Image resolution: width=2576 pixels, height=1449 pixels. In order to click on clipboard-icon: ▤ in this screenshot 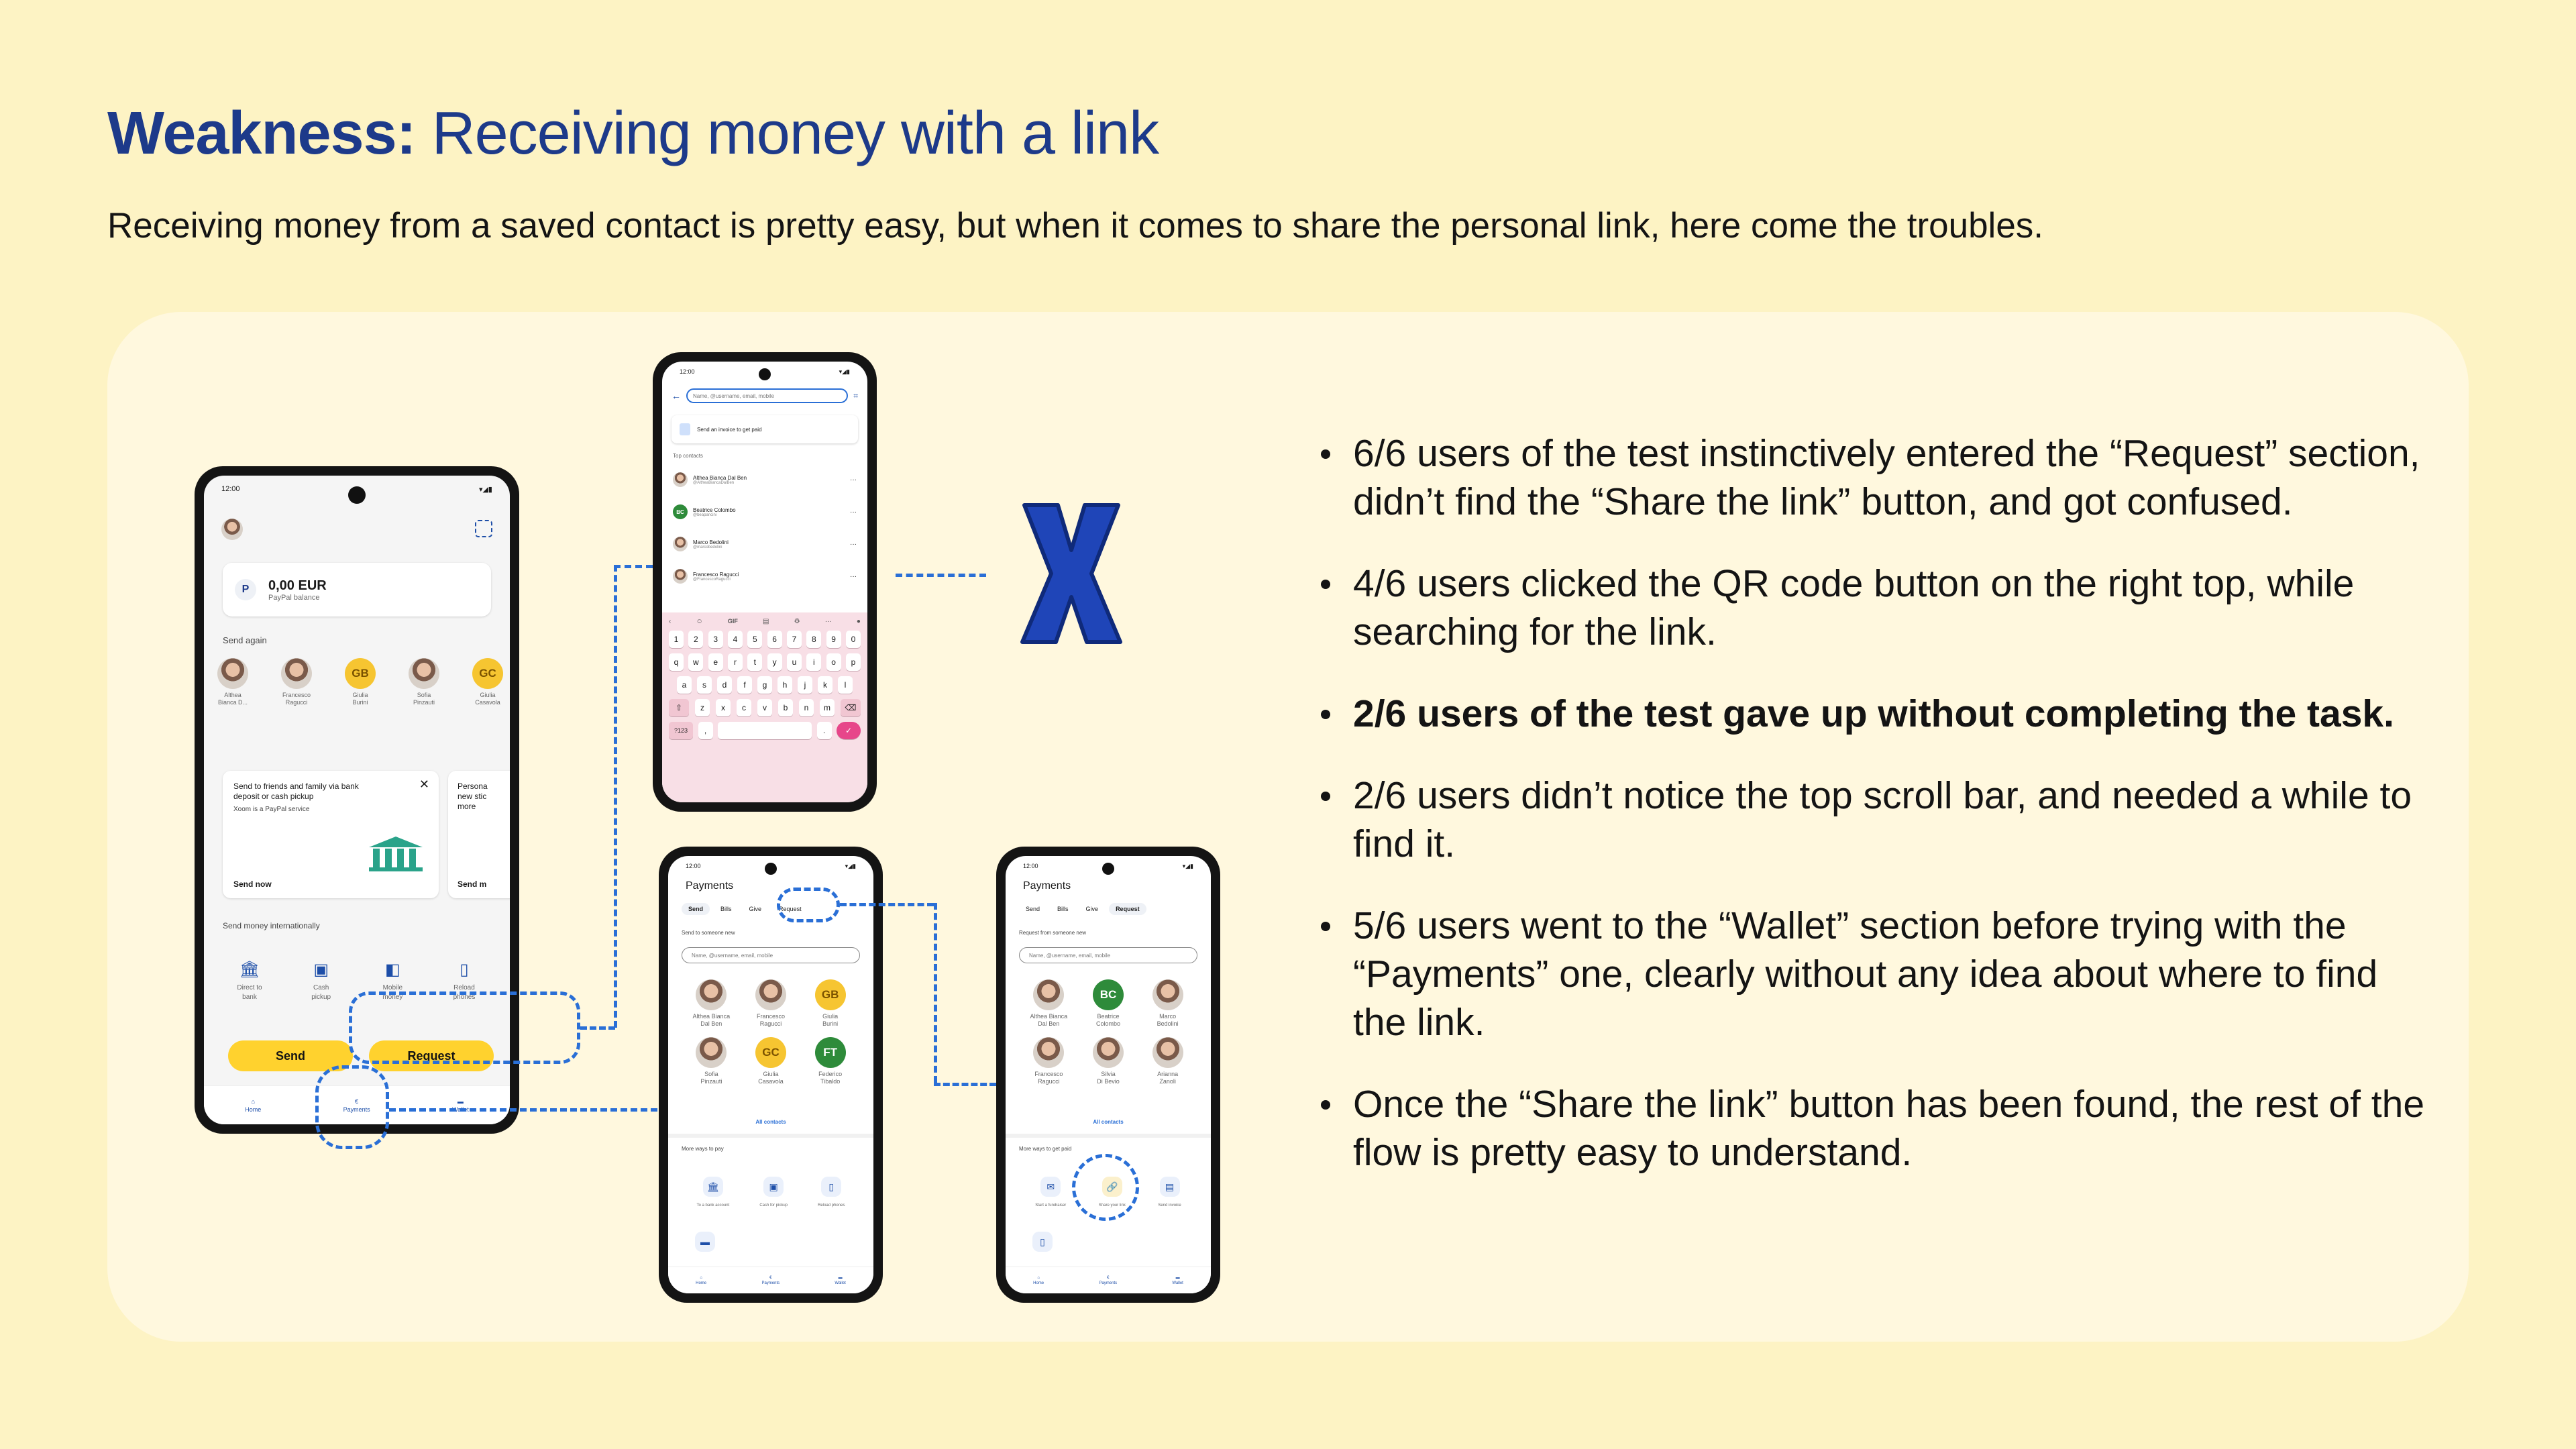, I will do `click(766, 621)`.